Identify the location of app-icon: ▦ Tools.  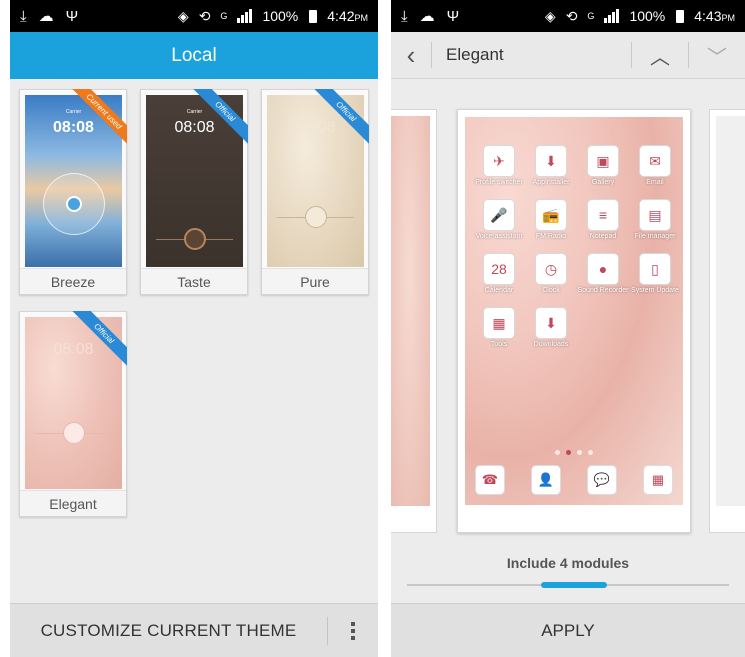
(499, 328).